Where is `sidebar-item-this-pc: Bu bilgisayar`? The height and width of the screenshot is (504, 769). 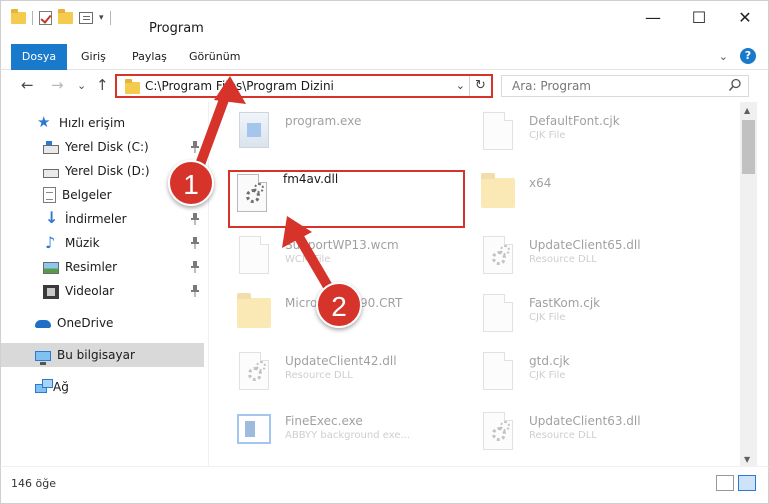 sidebar-item-this-pc: Bu bilgisayar is located at coordinates (102, 355).